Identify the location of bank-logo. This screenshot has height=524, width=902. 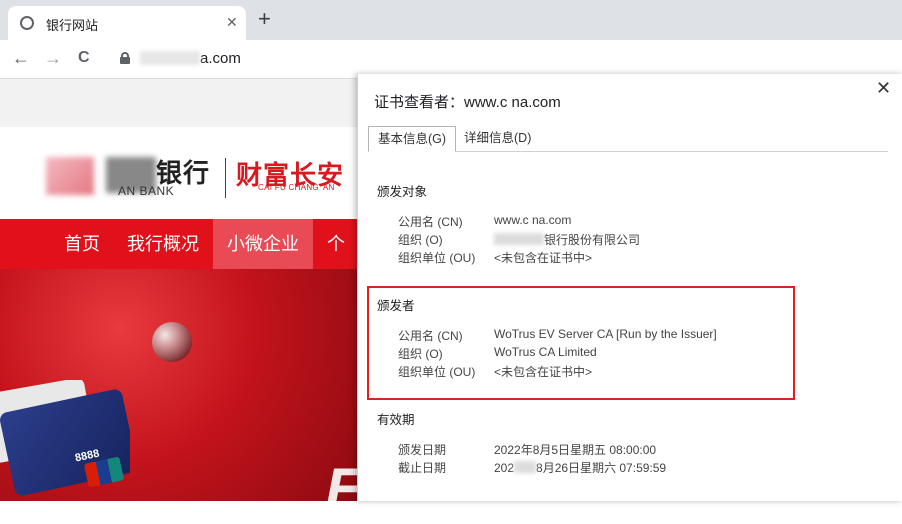
(70, 176).